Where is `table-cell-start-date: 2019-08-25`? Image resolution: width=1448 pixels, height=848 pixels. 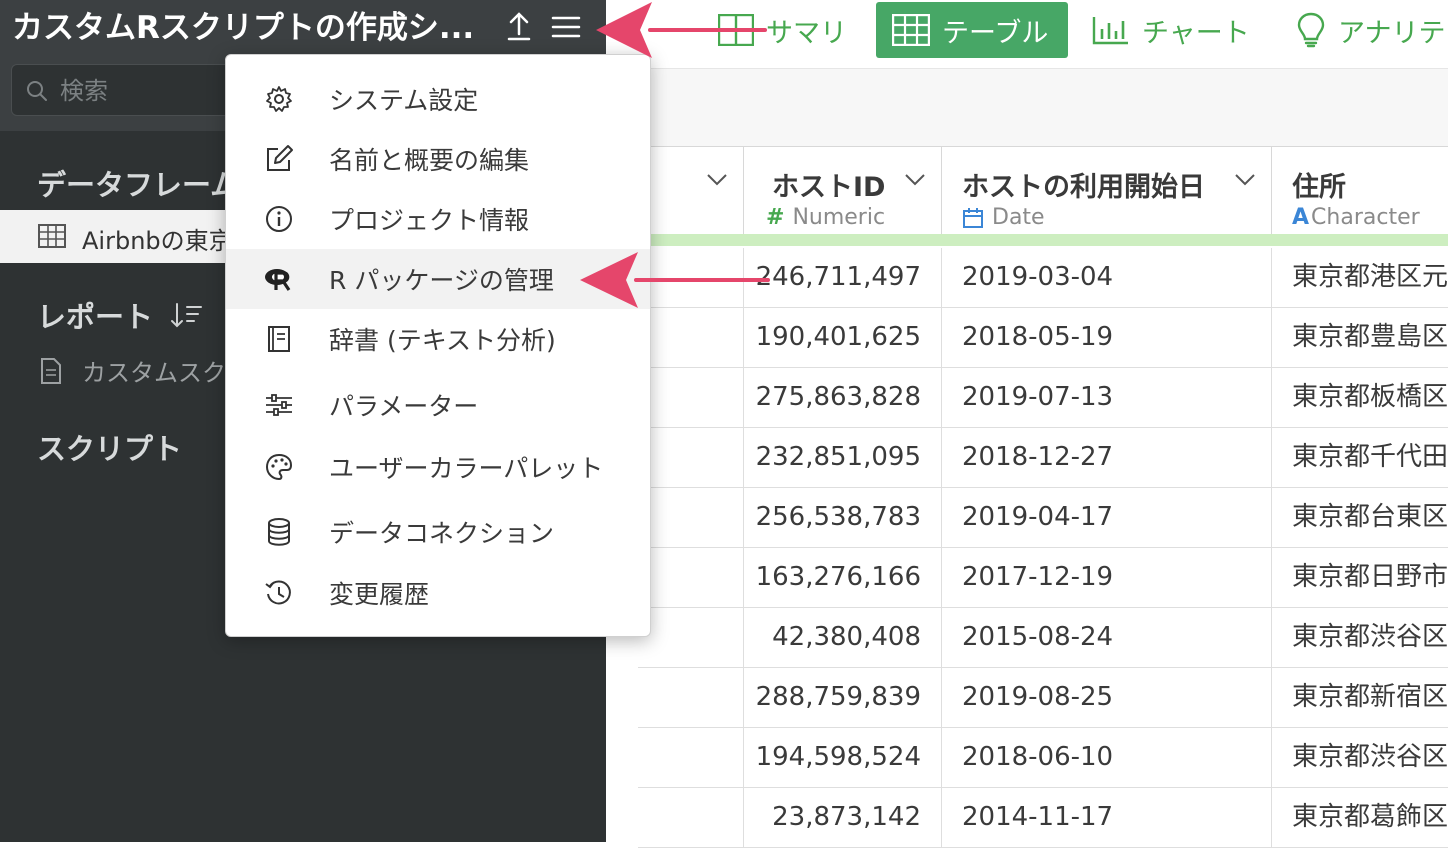 table-cell-start-date: 2019-08-25 is located at coordinates (1107, 698).